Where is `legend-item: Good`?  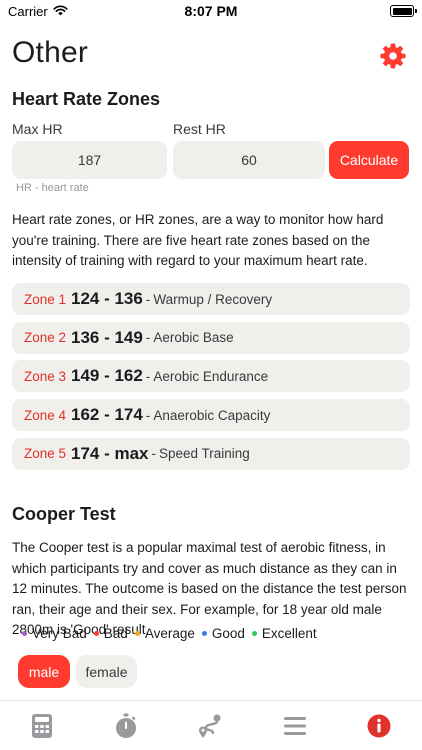 legend-item: Good is located at coordinates (223, 633).